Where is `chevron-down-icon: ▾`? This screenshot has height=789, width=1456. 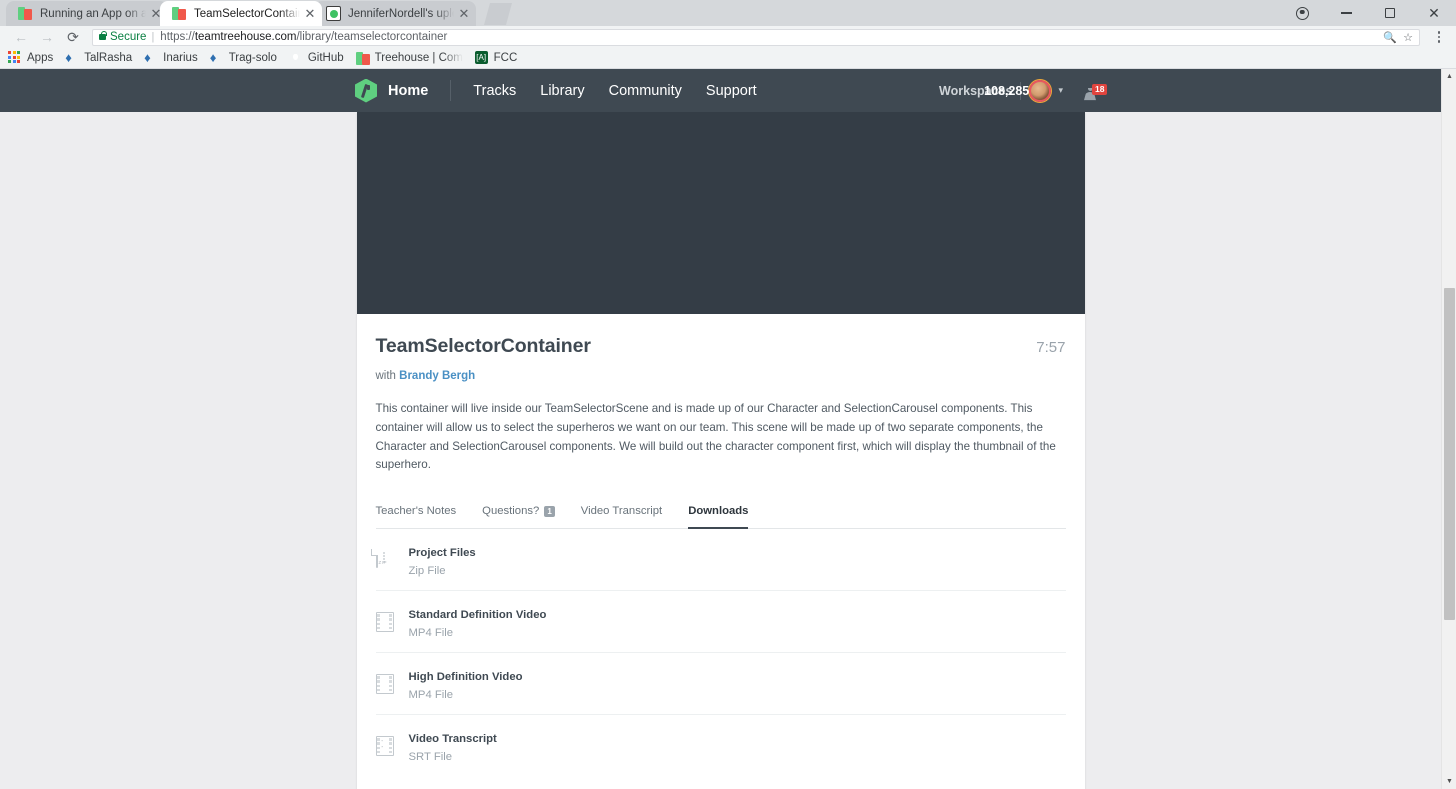
chevron-down-icon: ▾ is located at coordinates (1060, 90).